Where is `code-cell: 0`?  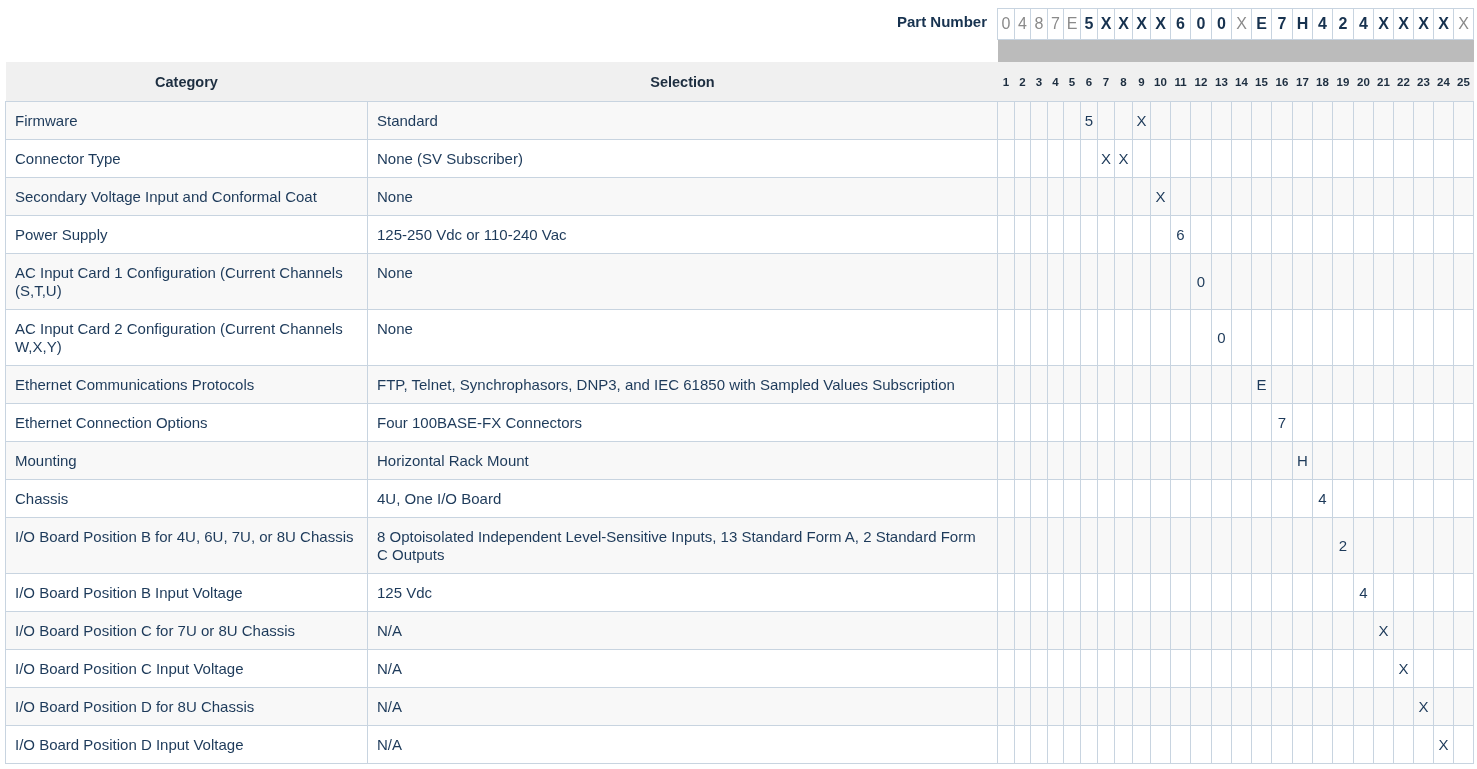
code-cell: 0 is located at coordinates (1221, 337).